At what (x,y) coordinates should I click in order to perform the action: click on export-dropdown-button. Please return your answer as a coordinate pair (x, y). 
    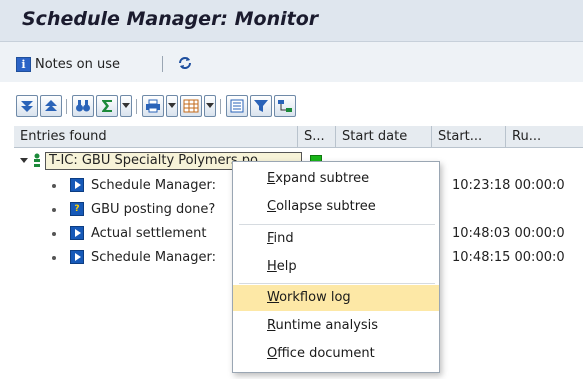
    Looking at the image, I should click on (210, 106).